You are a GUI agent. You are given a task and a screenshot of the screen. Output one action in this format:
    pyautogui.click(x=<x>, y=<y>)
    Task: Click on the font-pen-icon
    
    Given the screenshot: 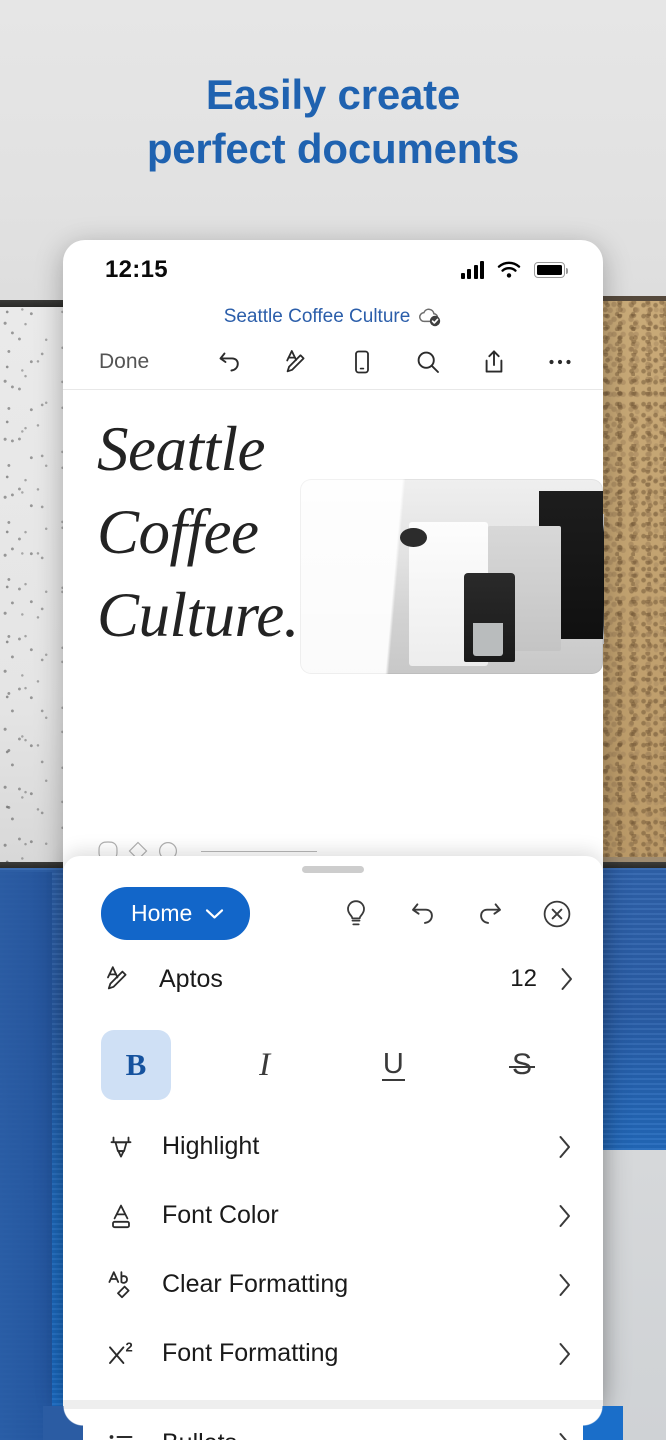 What is the action you would take?
    pyautogui.click(x=118, y=979)
    